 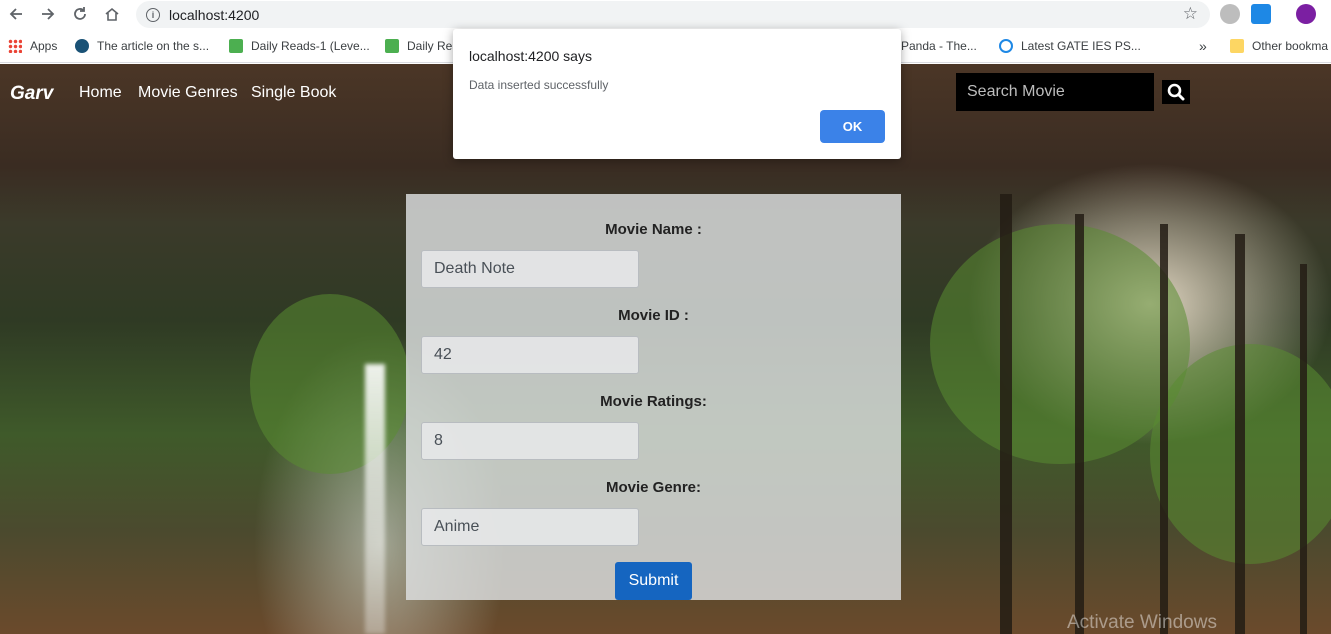 I want to click on info-icon: i, so click(x=153, y=14).